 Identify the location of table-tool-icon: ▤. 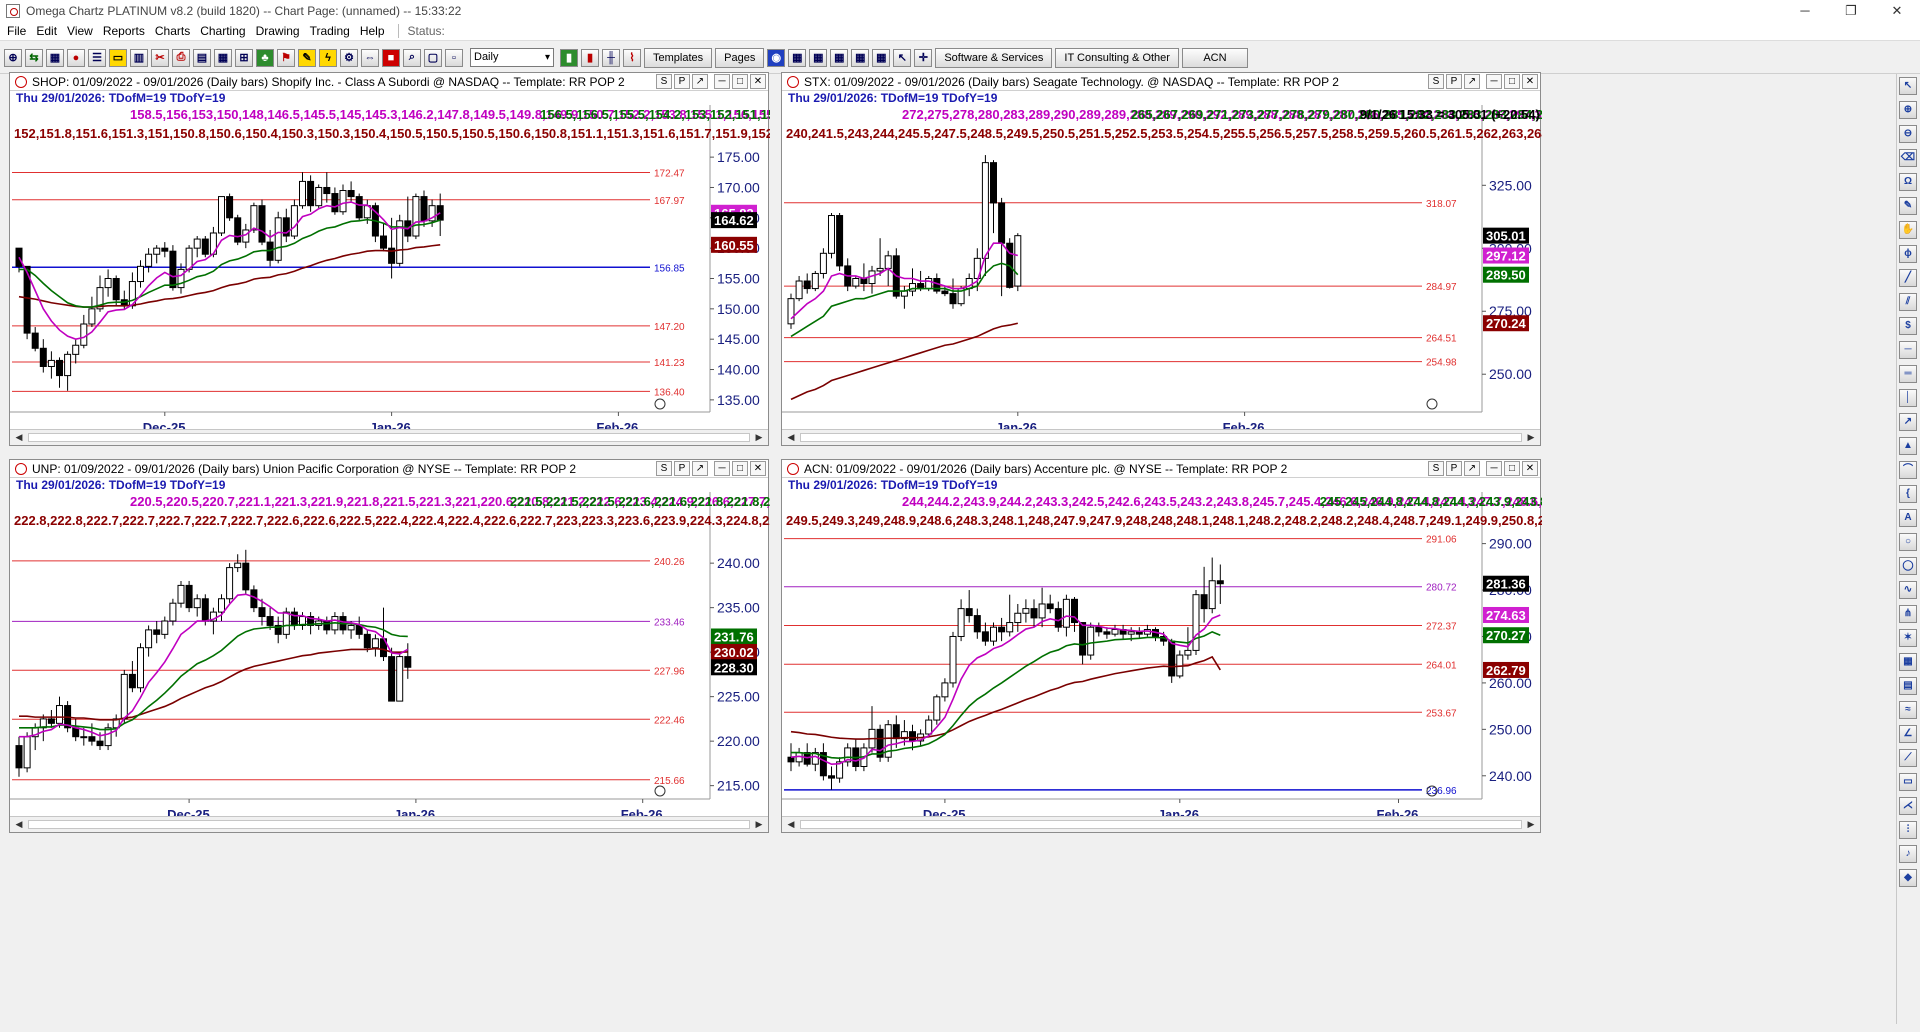
(1908, 686).